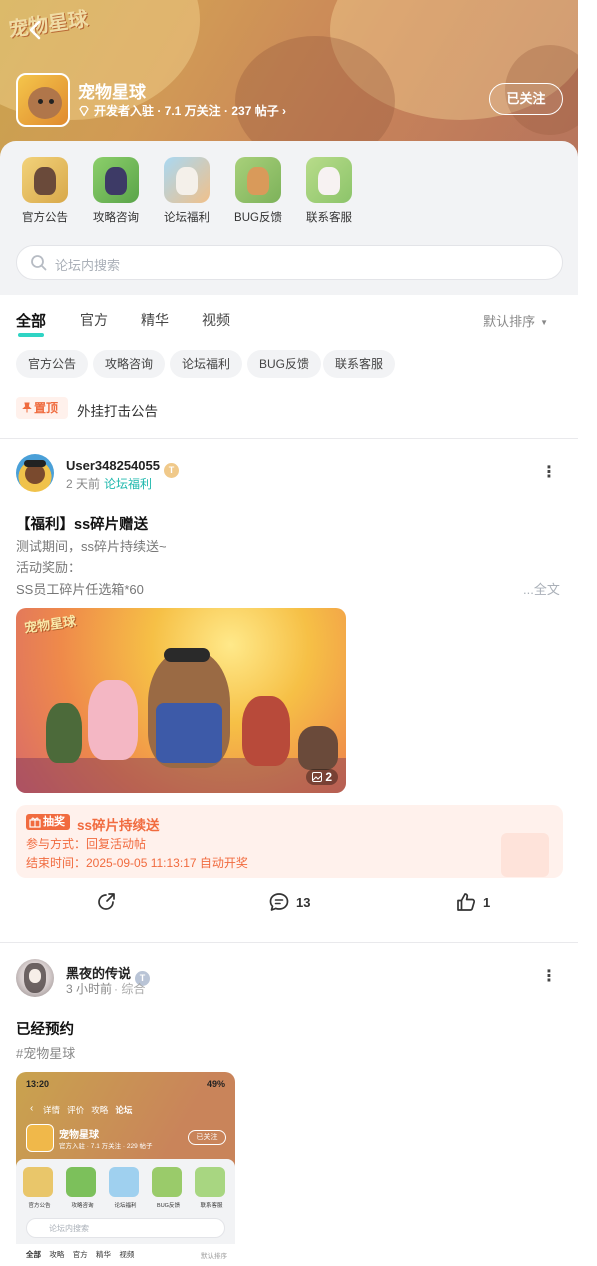 The width and height of the screenshot is (597, 1266). What do you see at coordinates (43, 100) in the screenshot?
I see `forum-avatar` at bounding box center [43, 100].